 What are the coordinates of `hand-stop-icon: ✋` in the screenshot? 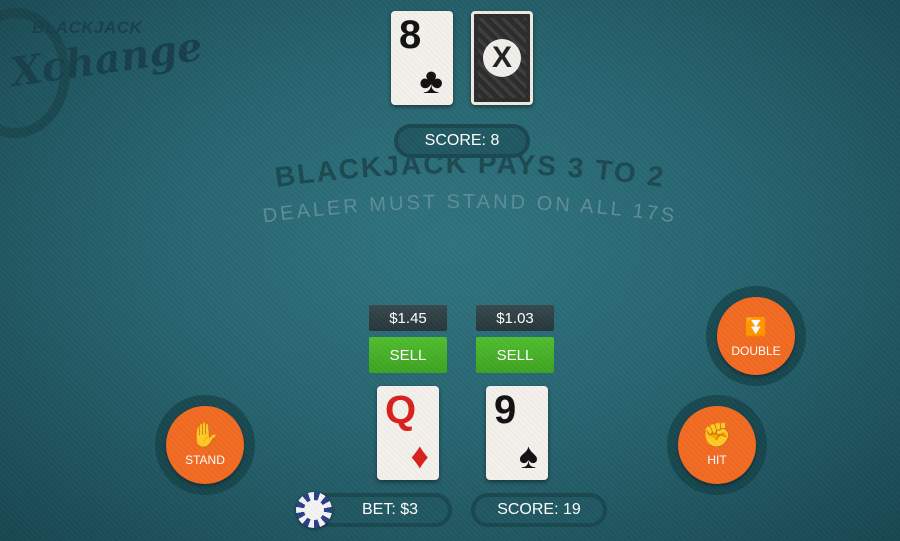 It's located at (205, 435).